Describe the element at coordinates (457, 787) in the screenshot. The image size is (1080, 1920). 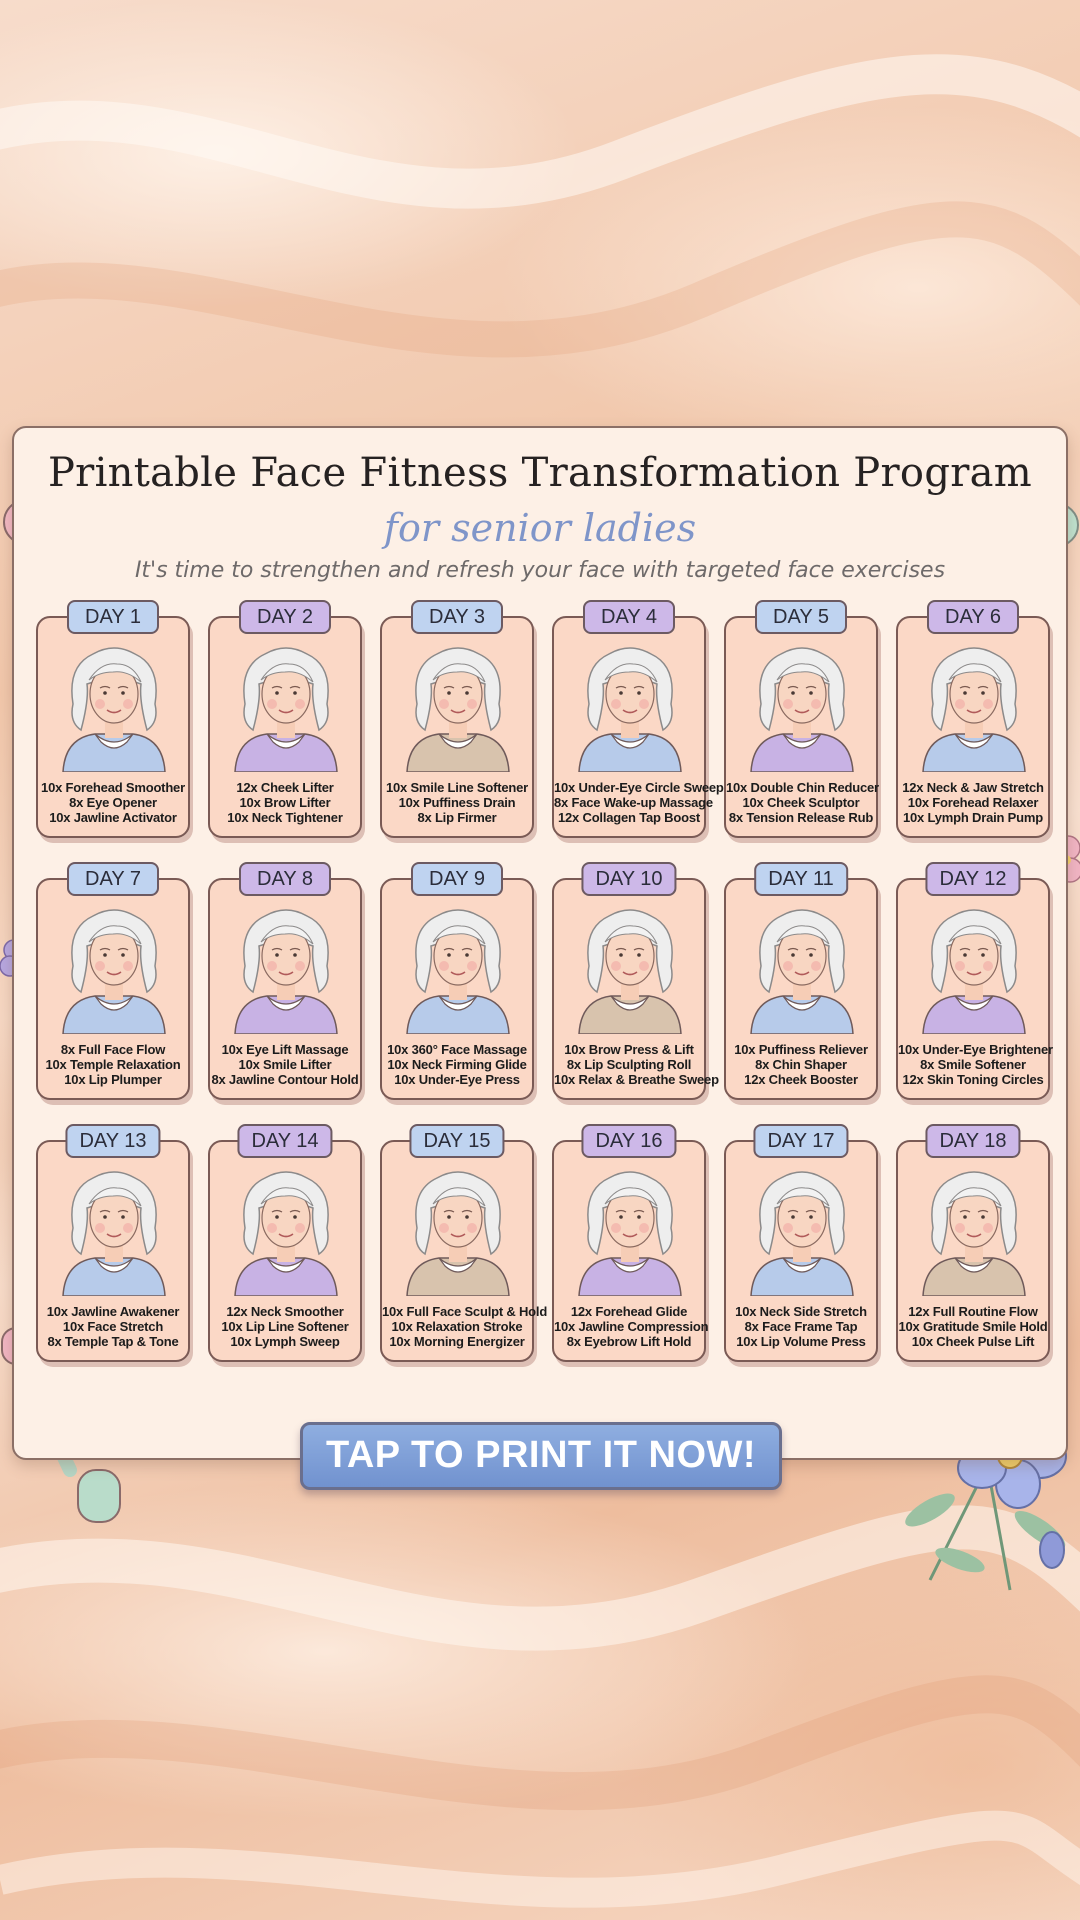
I see `exercise-item: 10x Smile Line Softener` at that location.